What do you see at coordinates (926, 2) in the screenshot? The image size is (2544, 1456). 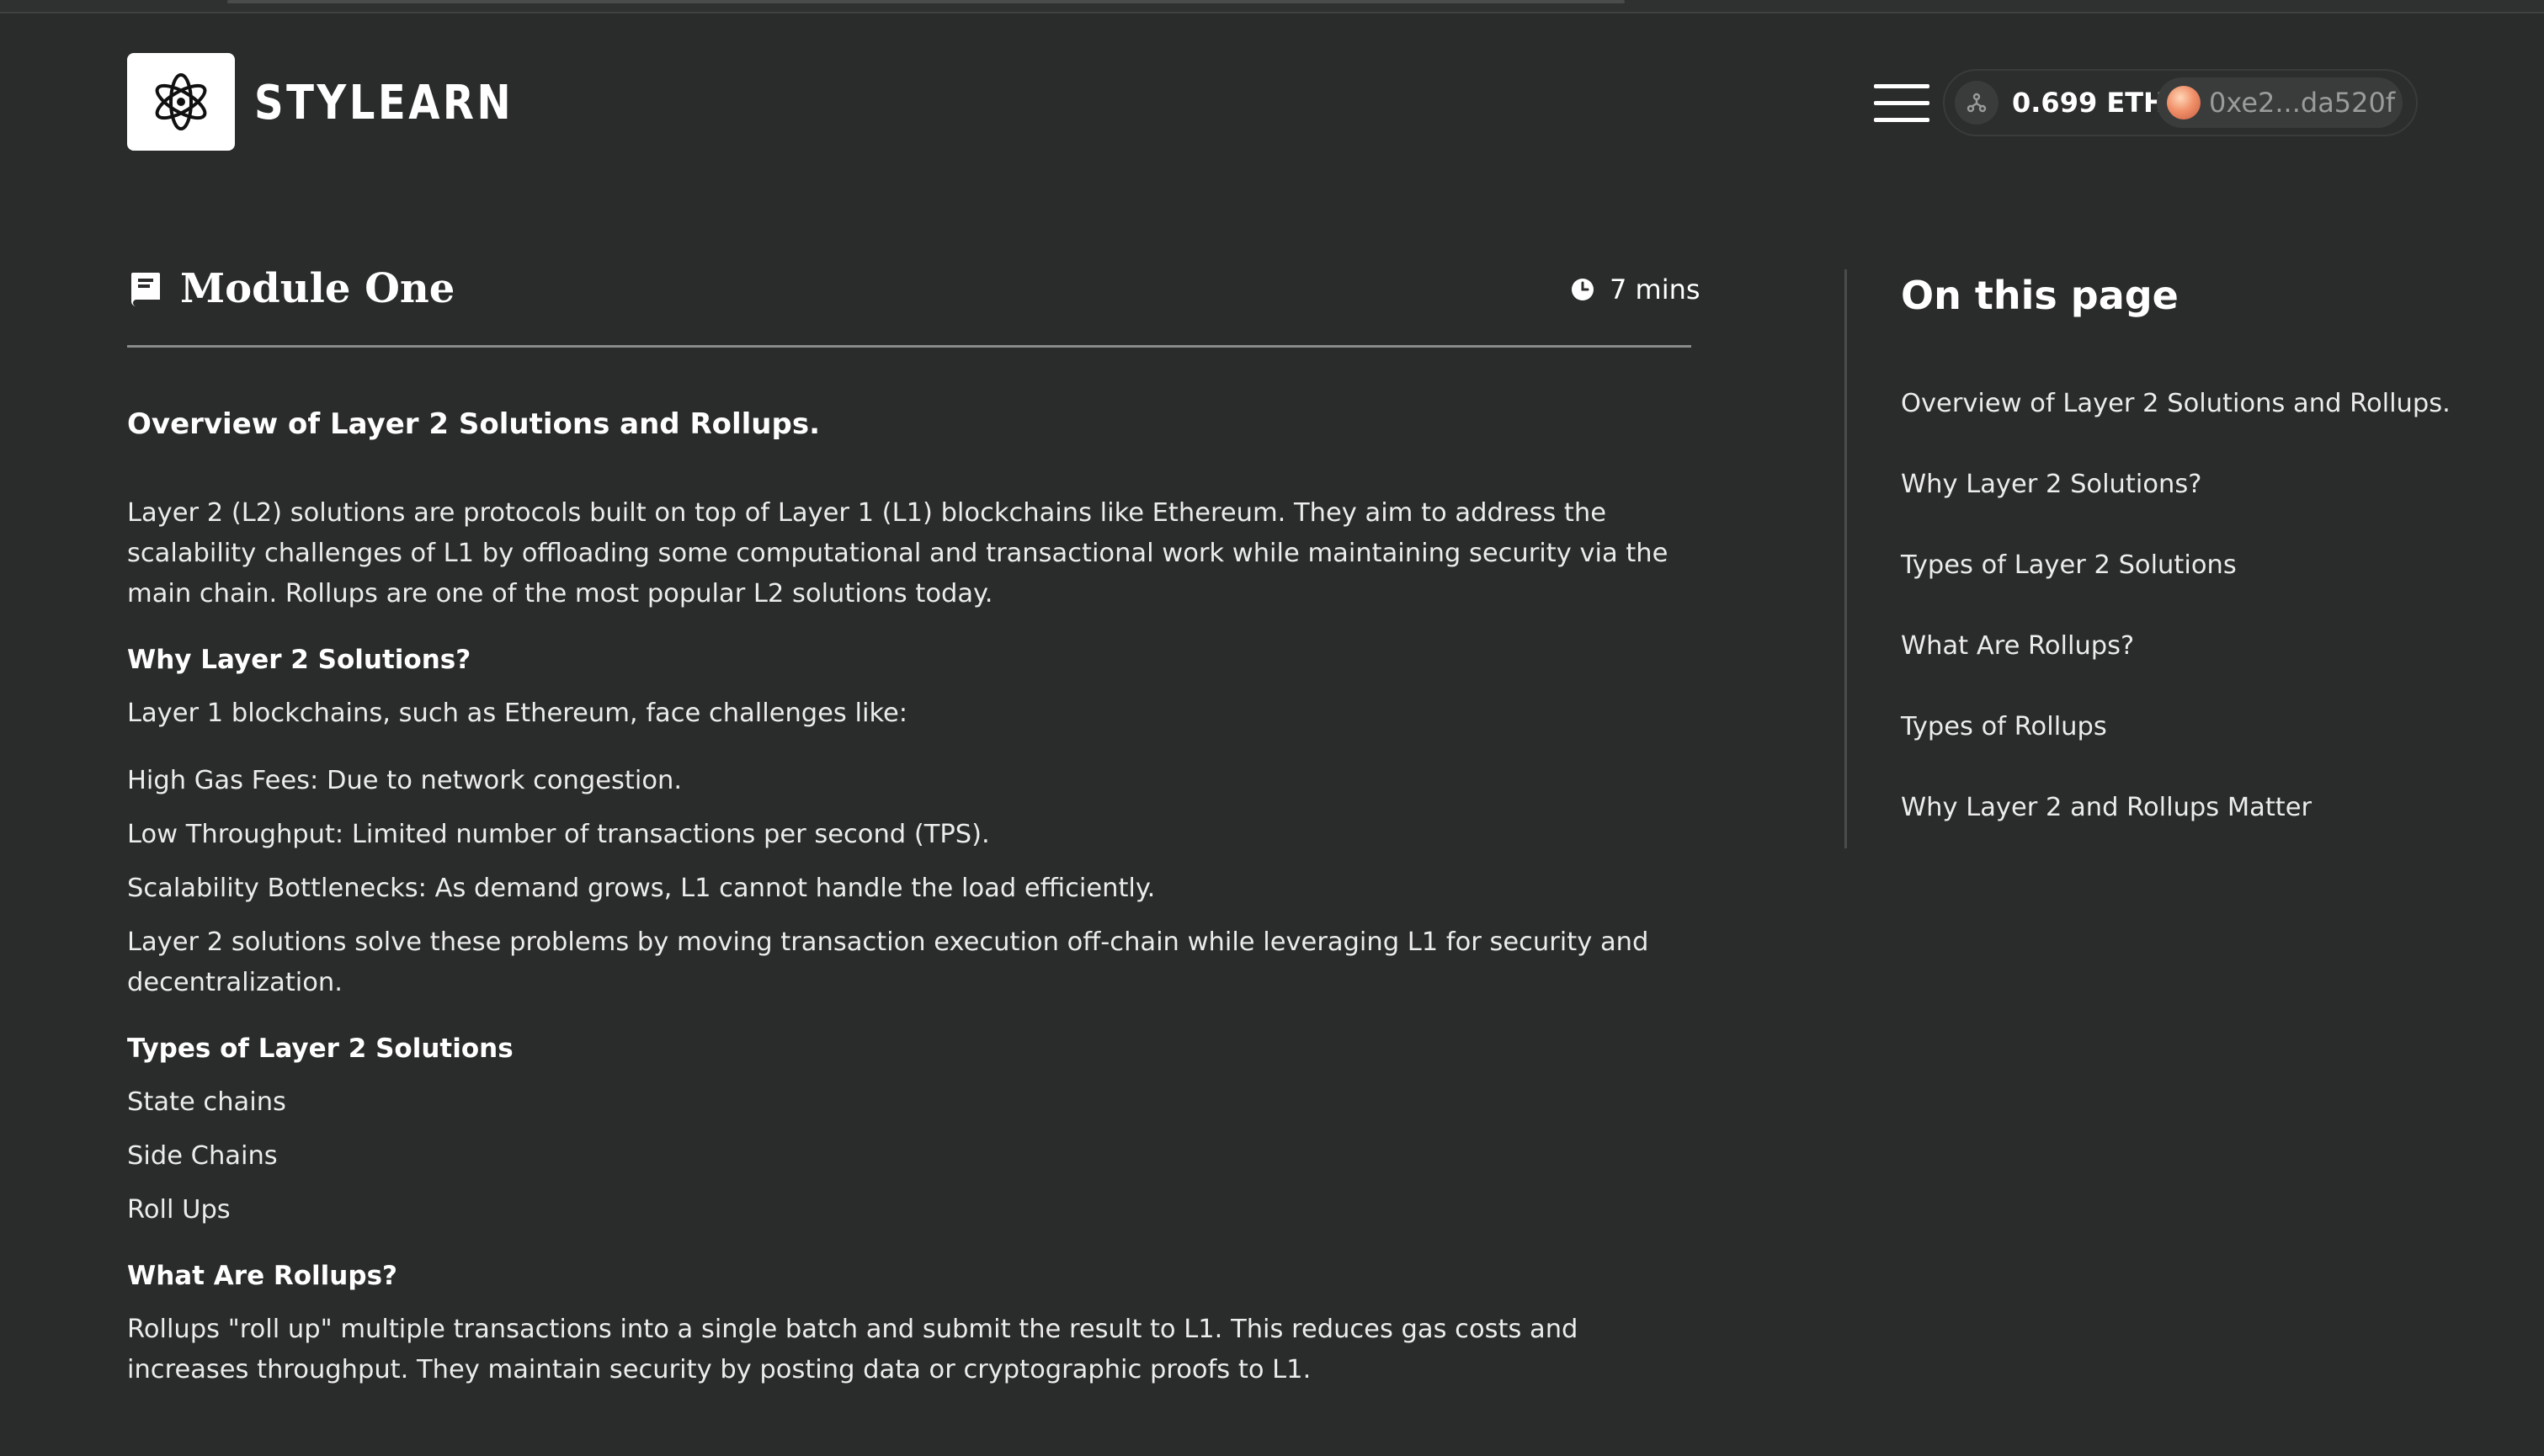 I see `horizontal-scroll-thumb` at bounding box center [926, 2].